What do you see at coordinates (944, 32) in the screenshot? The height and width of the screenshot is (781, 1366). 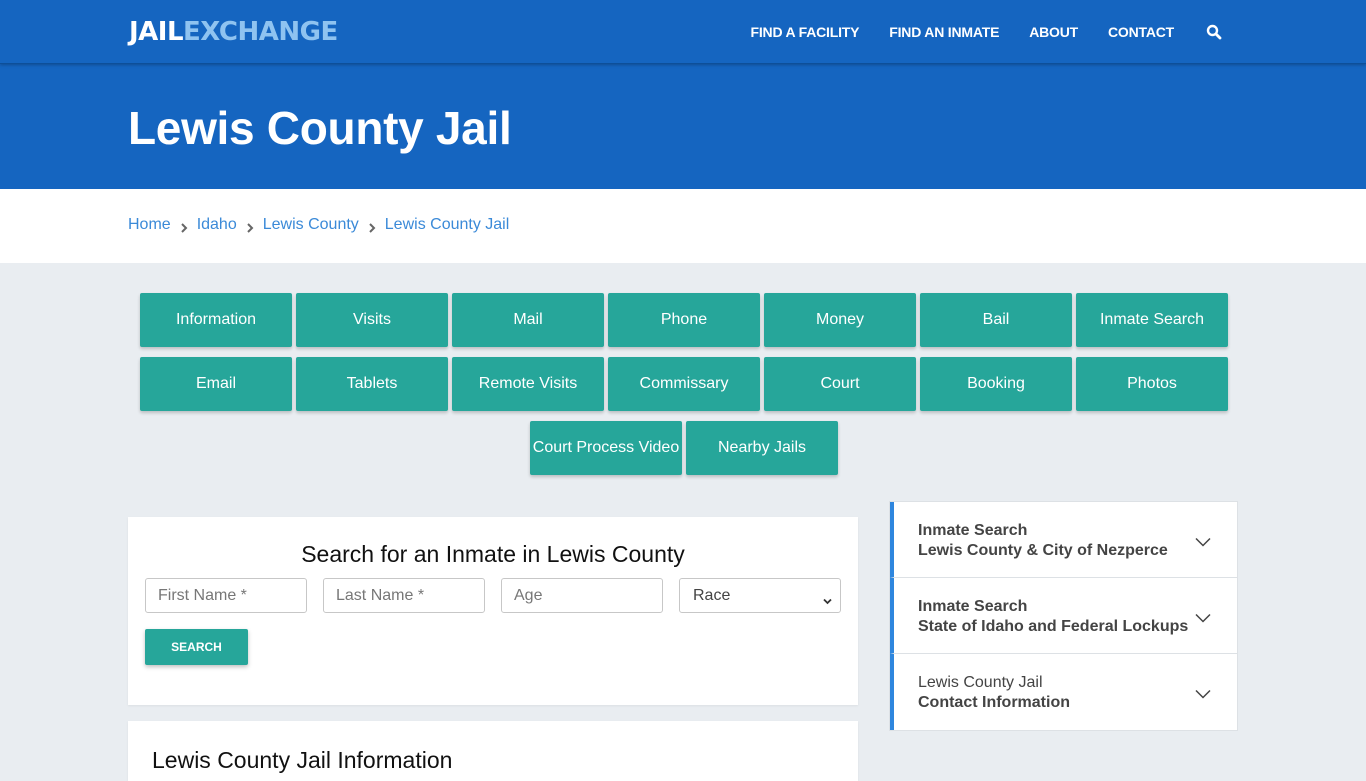 I see `nav-find-inmate: FIND AN INMATE` at bounding box center [944, 32].